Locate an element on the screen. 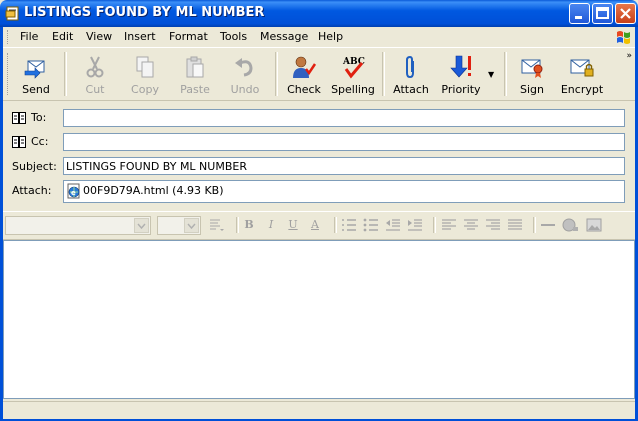  insert-picture-icon is located at coordinates (594, 225).